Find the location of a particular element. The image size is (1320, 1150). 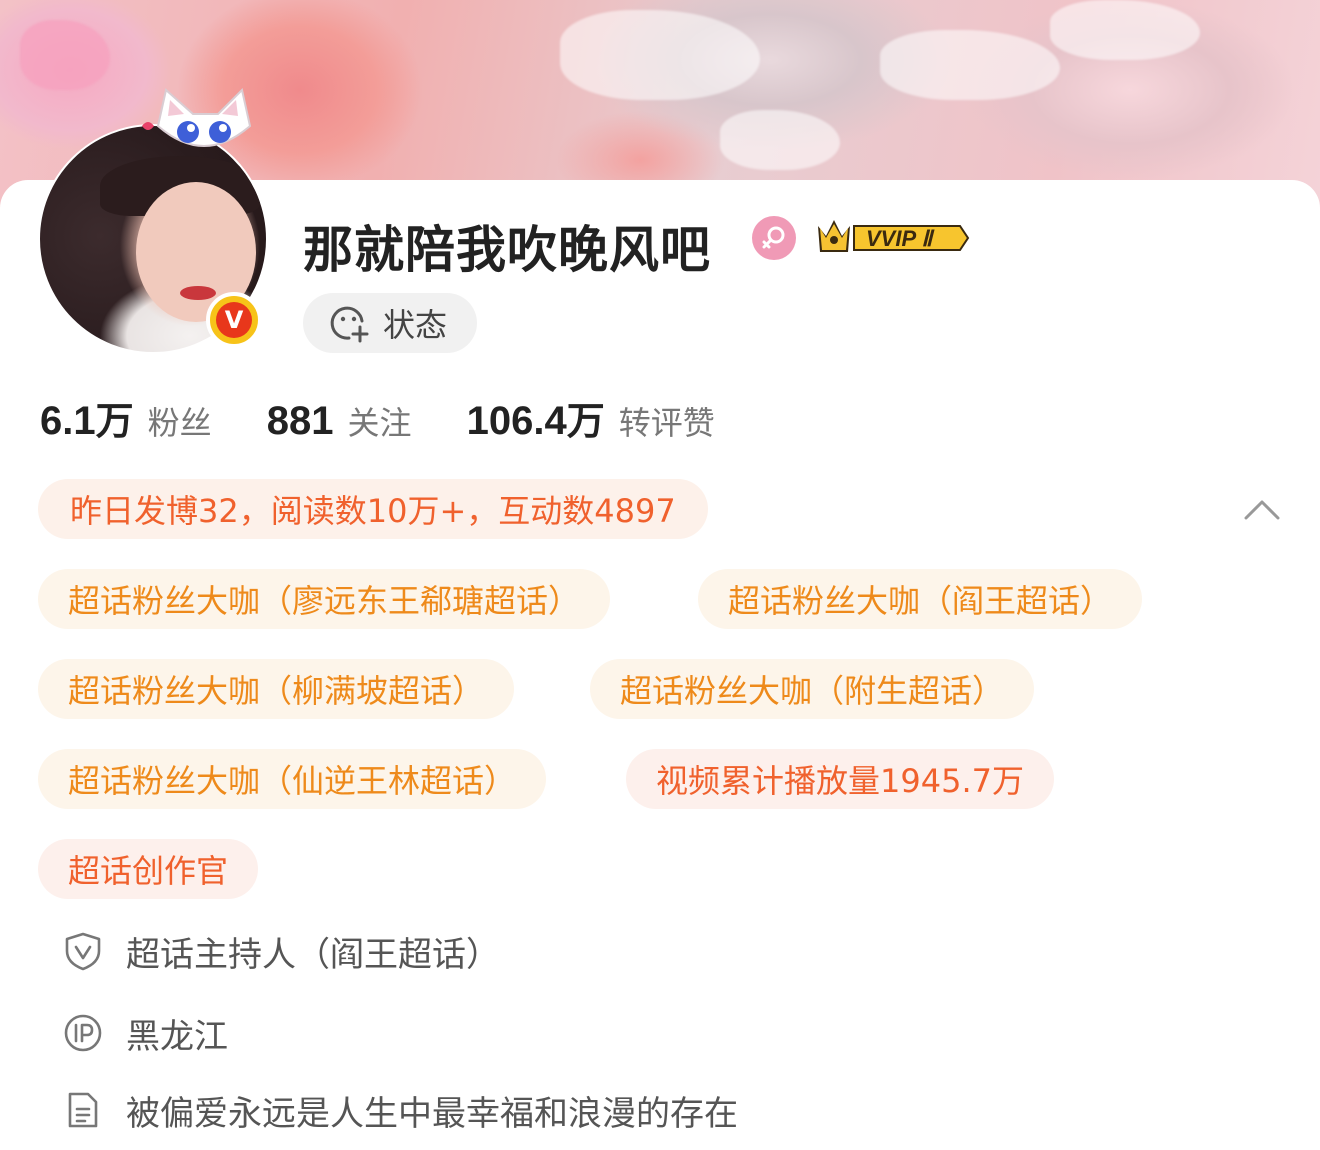

info-row-location: 黑龙江 is located at coordinates (145, 1033).